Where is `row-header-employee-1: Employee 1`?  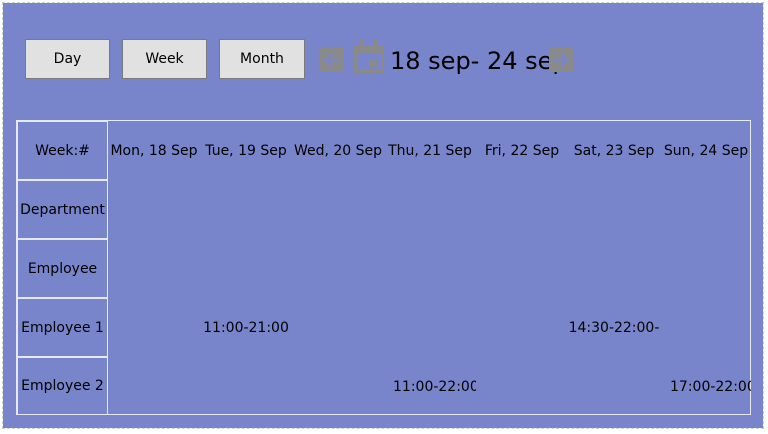
row-header-employee-1: Employee 1 is located at coordinates (62, 327).